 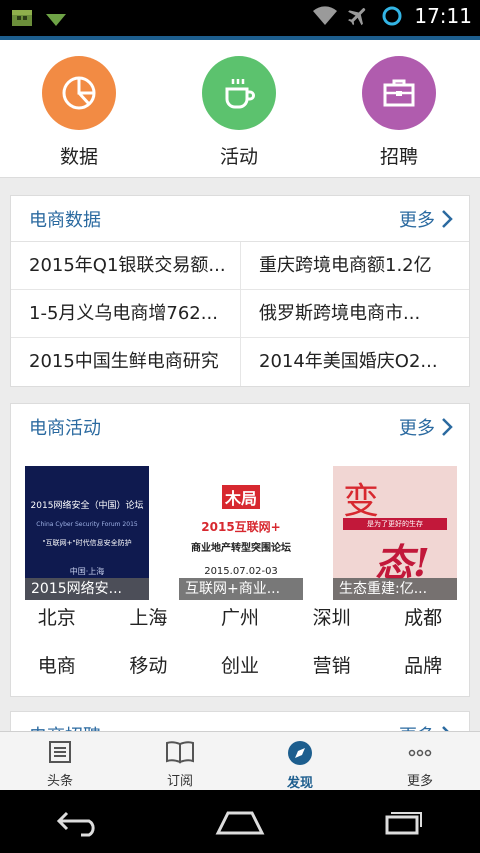 I want to click on tag-item: 品牌, so click(x=423, y=666).